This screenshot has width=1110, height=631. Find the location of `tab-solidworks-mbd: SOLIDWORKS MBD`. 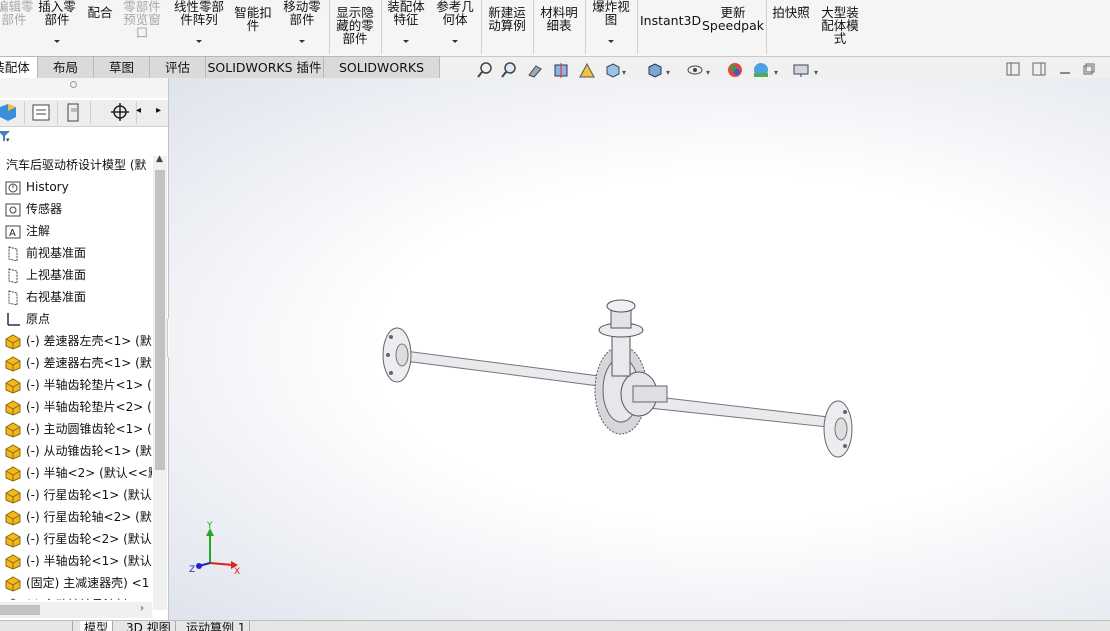

tab-solidworks-mbd: SOLIDWORKS MBD is located at coordinates (381, 76).